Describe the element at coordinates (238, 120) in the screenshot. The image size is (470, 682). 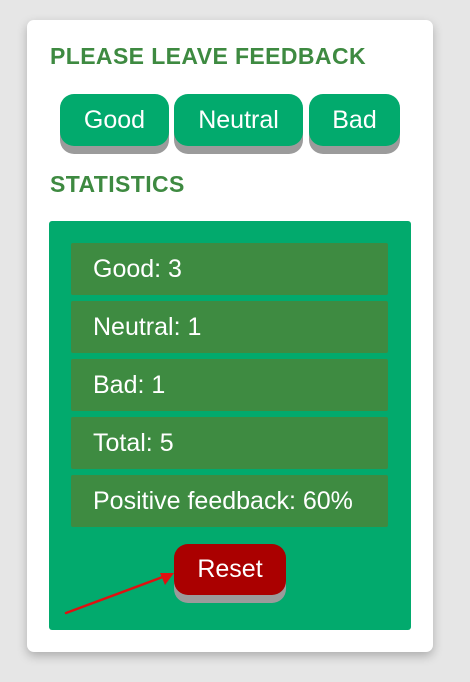
I see `neutral-button: Neutral` at that location.